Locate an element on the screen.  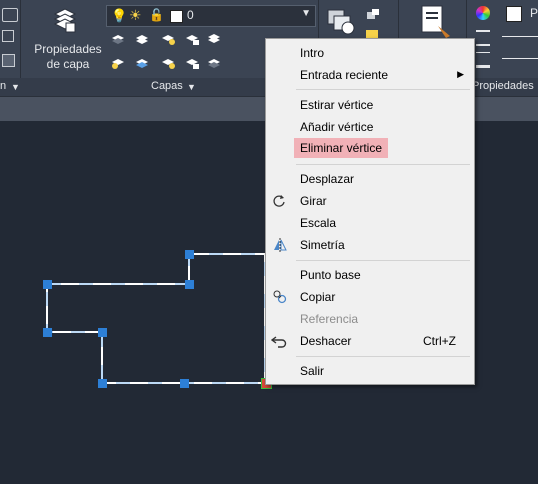
layer-properties-label-line1: Propiedades is located at coordinates (68, 49).